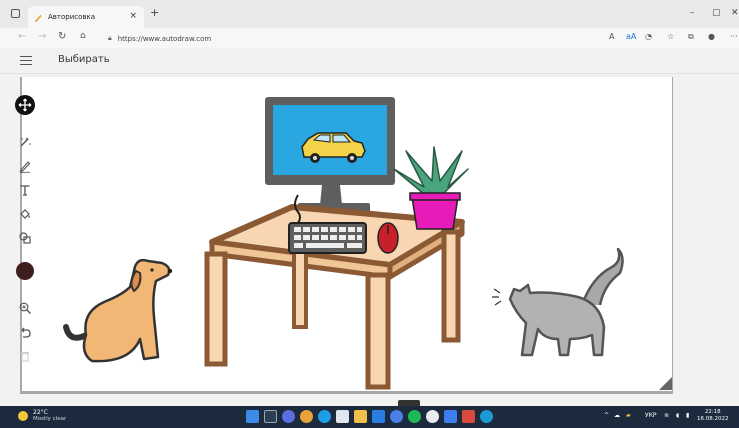 The image size is (739, 428). Describe the element at coordinates (358, 38) in the screenshot. I see `url-field: 🔒︎ https://www.autodraw.com` at that location.